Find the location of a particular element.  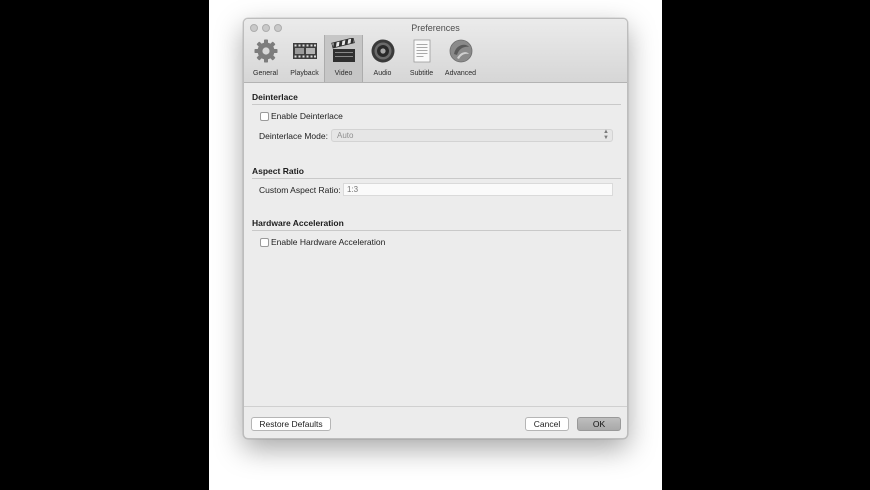

swirl-icon is located at coordinates (460, 51).